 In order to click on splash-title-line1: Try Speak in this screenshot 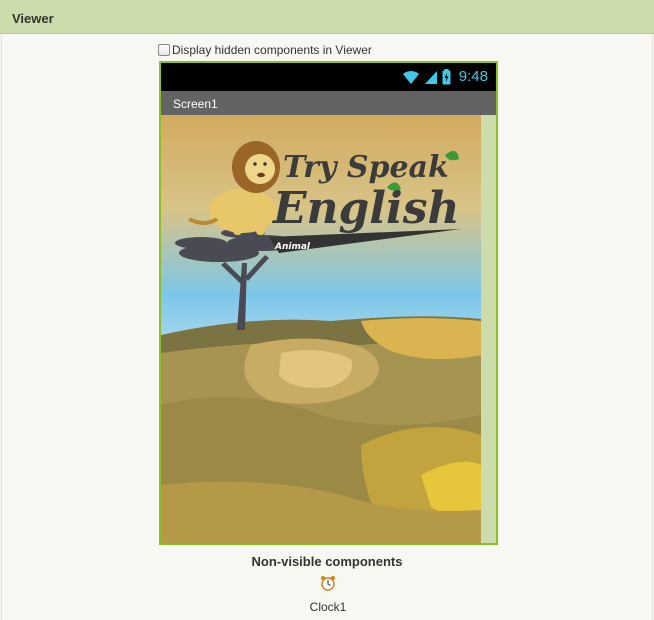, I will do `click(366, 167)`.